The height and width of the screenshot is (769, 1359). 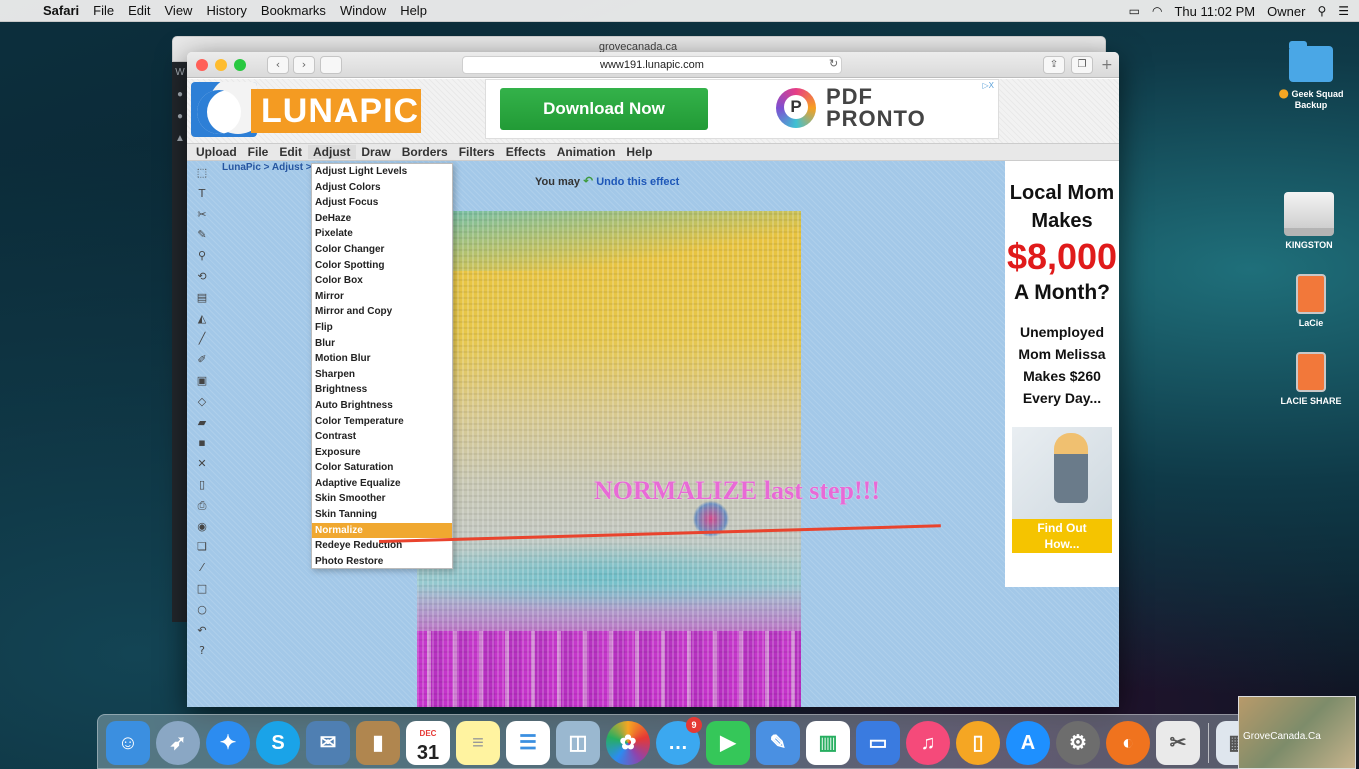 I want to click on numbers-icon: ▥, so click(x=828, y=743).